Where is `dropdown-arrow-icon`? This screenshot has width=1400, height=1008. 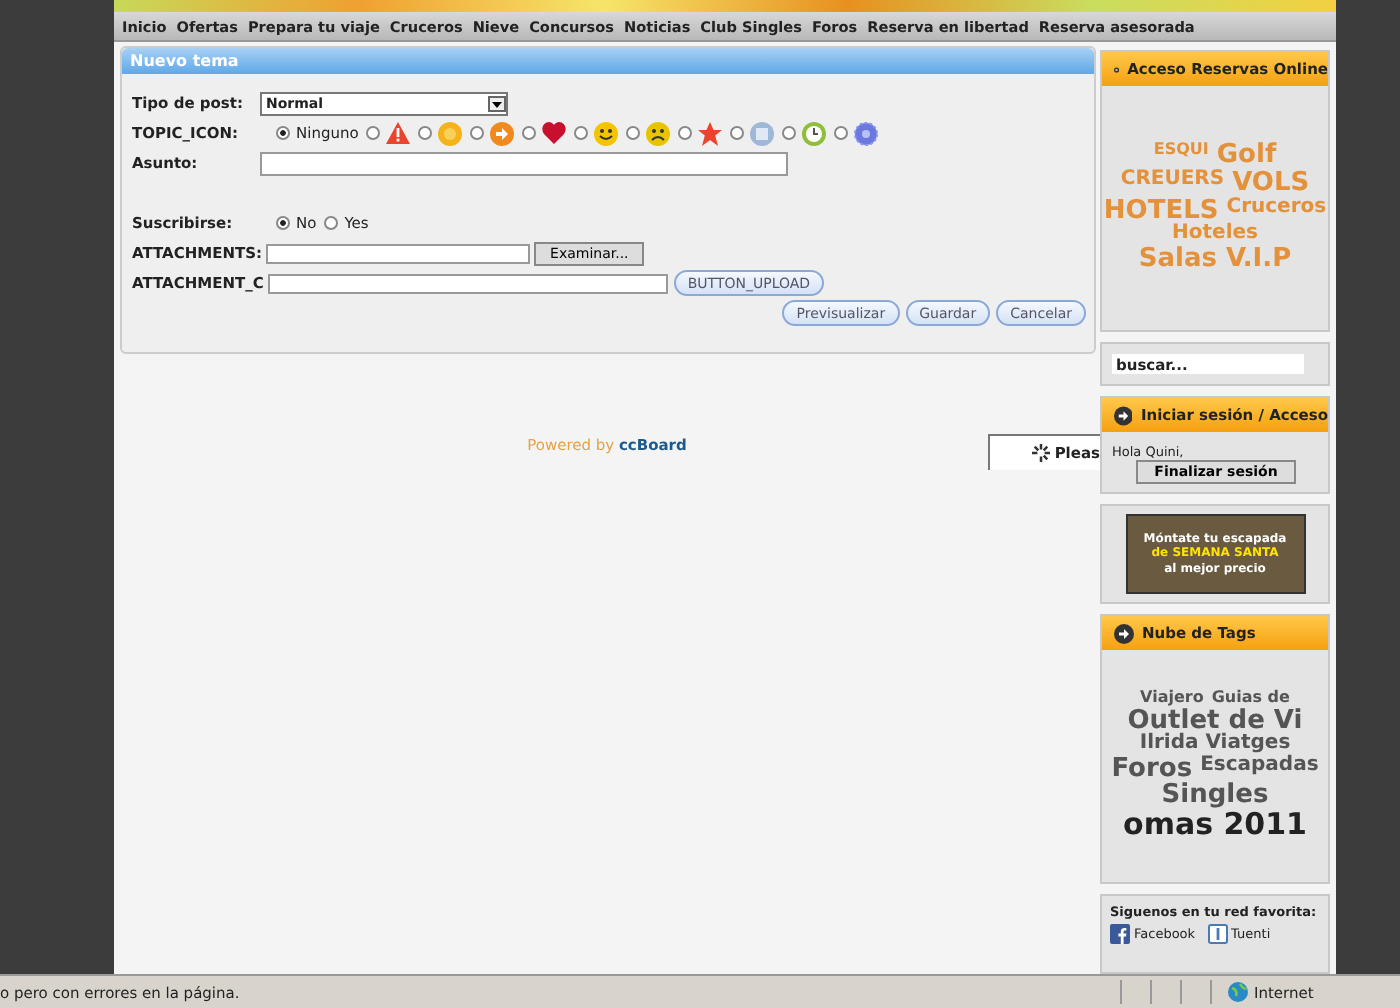 dropdown-arrow-icon is located at coordinates (497, 103).